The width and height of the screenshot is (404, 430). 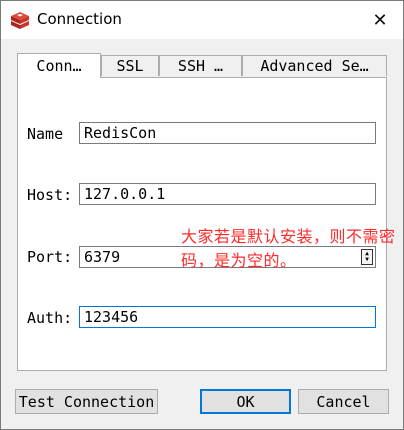 I want to click on close-button: ✕, so click(x=380, y=20).